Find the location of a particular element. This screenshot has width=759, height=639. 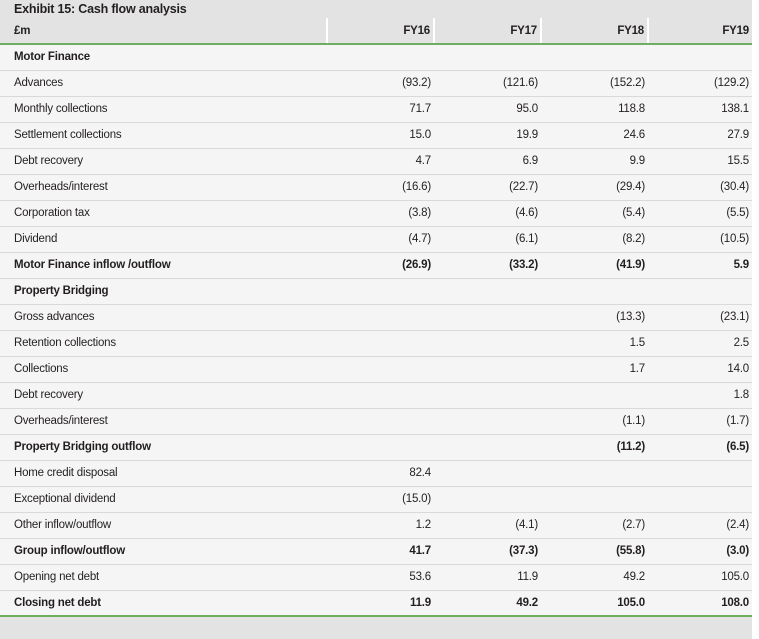

row-label: Dividend is located at coordinates (163, 239).